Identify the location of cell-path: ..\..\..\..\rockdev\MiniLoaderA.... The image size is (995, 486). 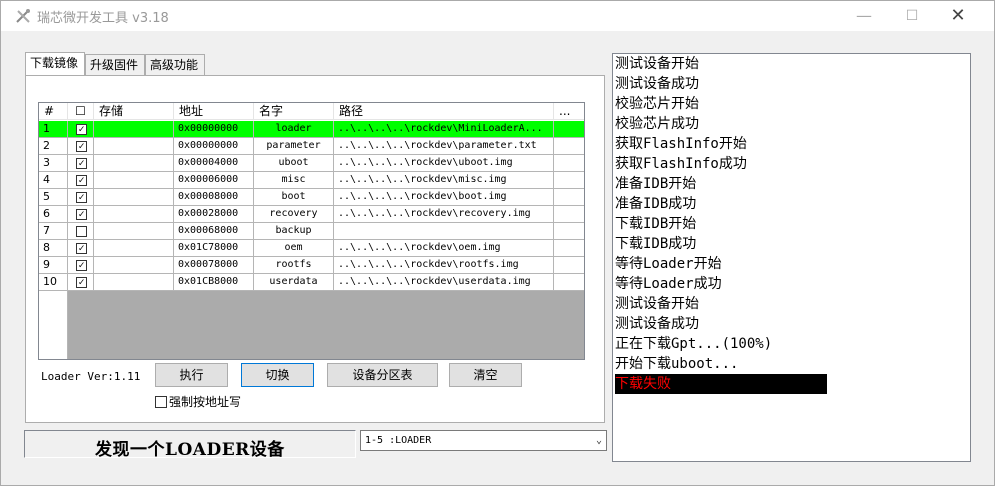
(444, 129).